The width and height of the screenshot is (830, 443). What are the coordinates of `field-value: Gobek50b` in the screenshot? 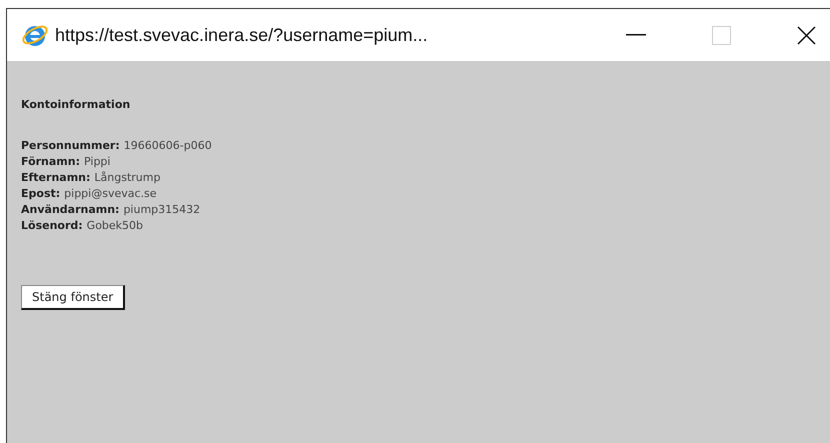 It's located at (115, 225).